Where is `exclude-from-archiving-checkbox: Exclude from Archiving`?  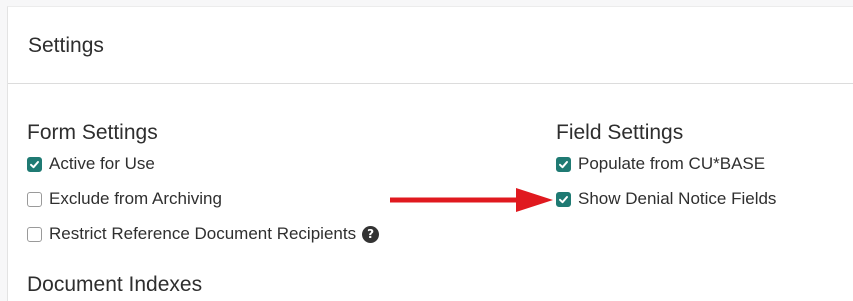
exclude-from-archiving-checkbox: Exclude from Archiving is located at coordinates (124, 199).